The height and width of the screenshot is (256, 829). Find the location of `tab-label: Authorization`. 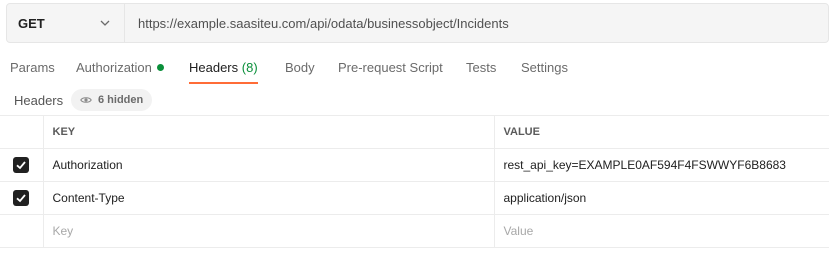

tab-label: Authorization is located at coordinates (114, 67).